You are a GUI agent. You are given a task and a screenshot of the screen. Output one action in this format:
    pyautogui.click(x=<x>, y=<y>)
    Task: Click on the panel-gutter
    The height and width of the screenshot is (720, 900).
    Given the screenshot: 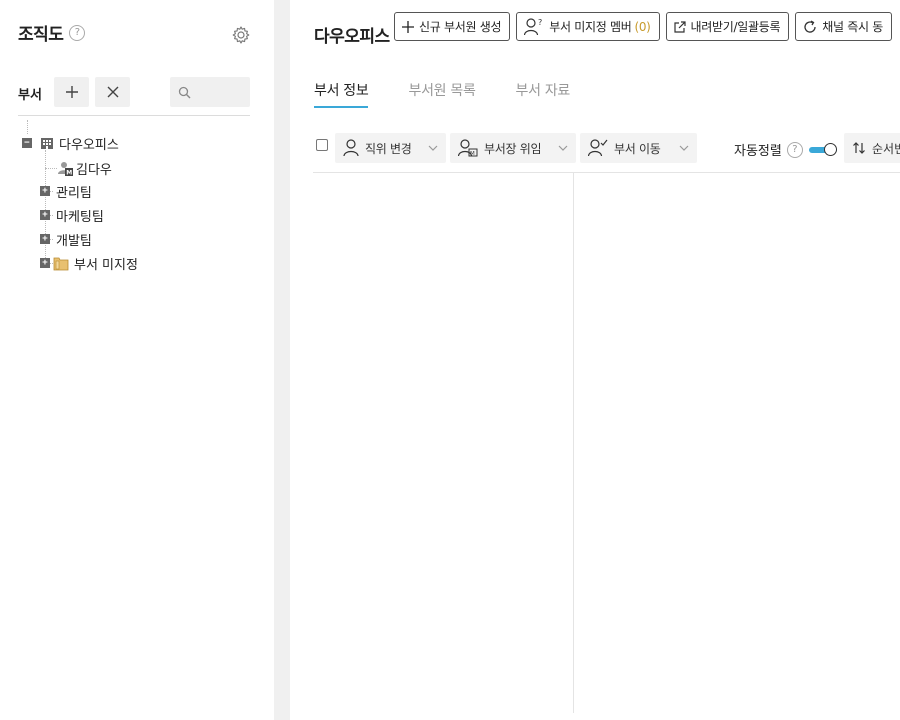 What is the action you would take?
    pyautogui.click(x=282, y=360)
    